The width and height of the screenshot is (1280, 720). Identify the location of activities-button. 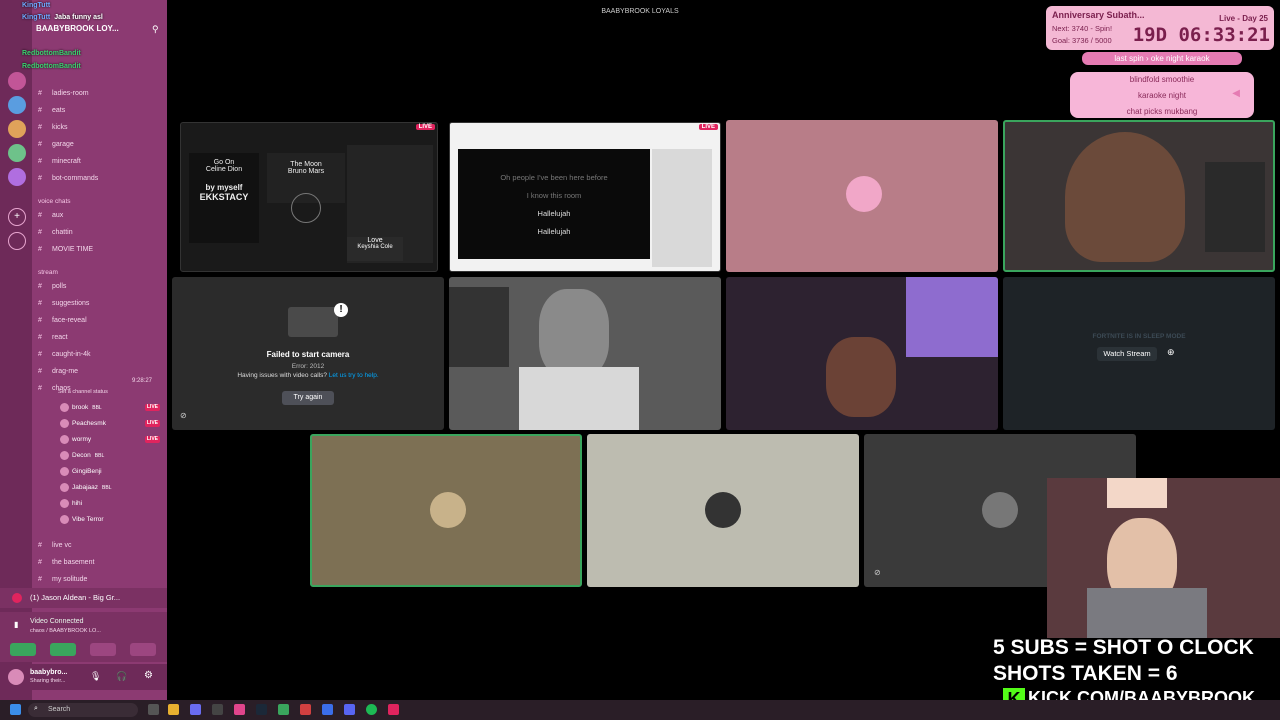
(103, 649).